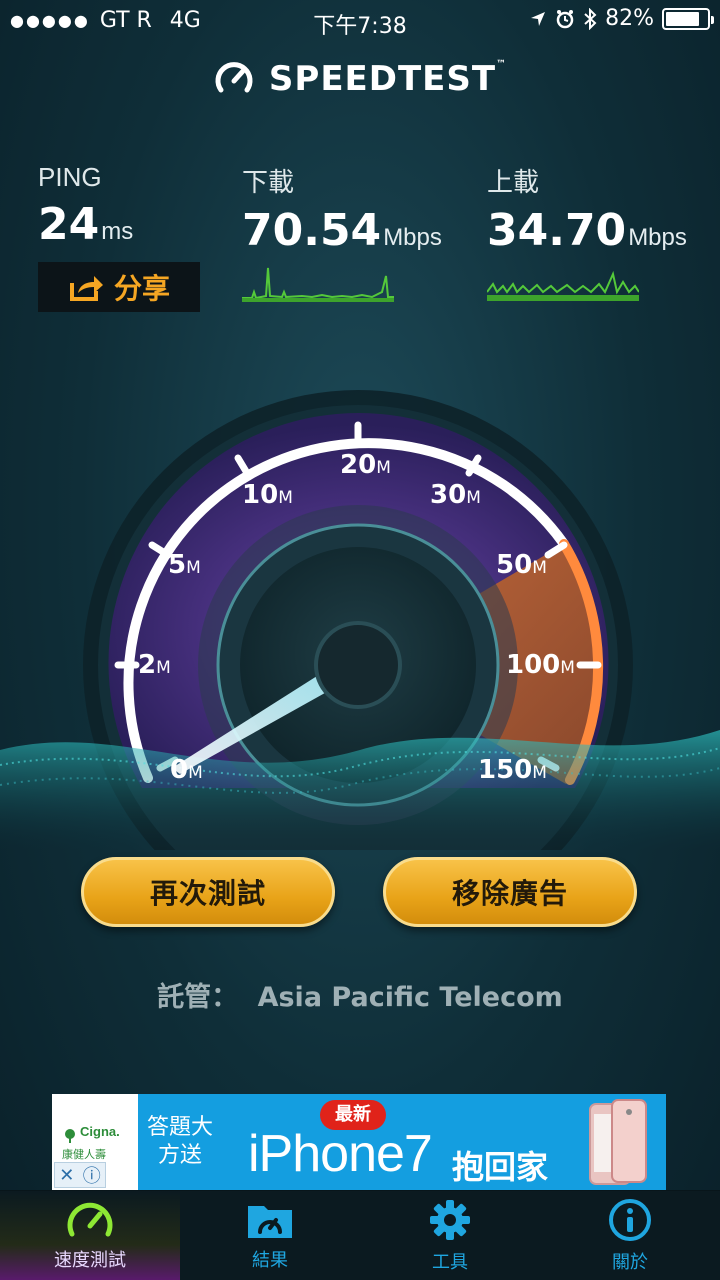 The width and height of the screenshot is (720, 1280). I want to click on battery-percent: 82%, so click(629, 18).